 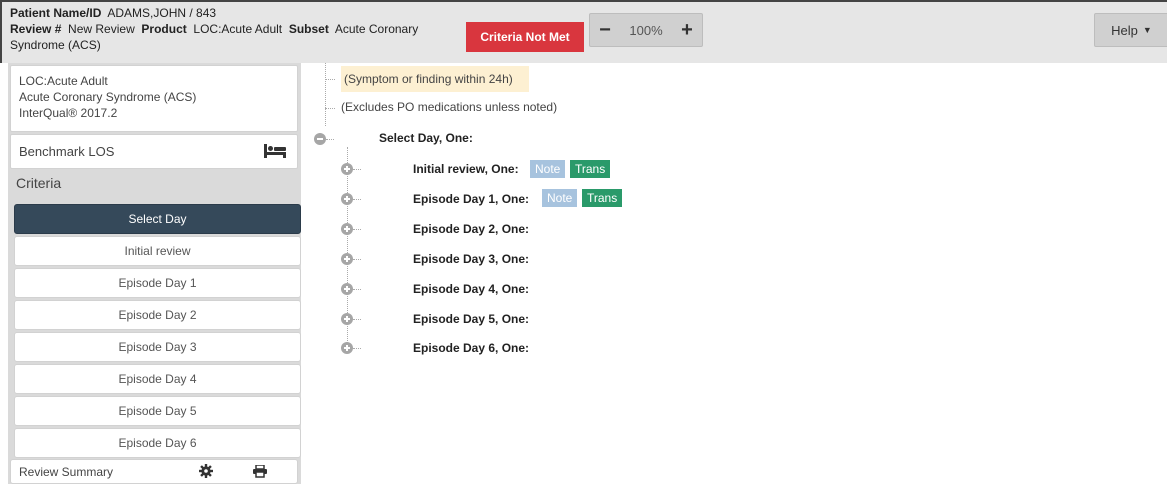 I want to click on zoom-control: − 100% +, so click(x=646, y=30).